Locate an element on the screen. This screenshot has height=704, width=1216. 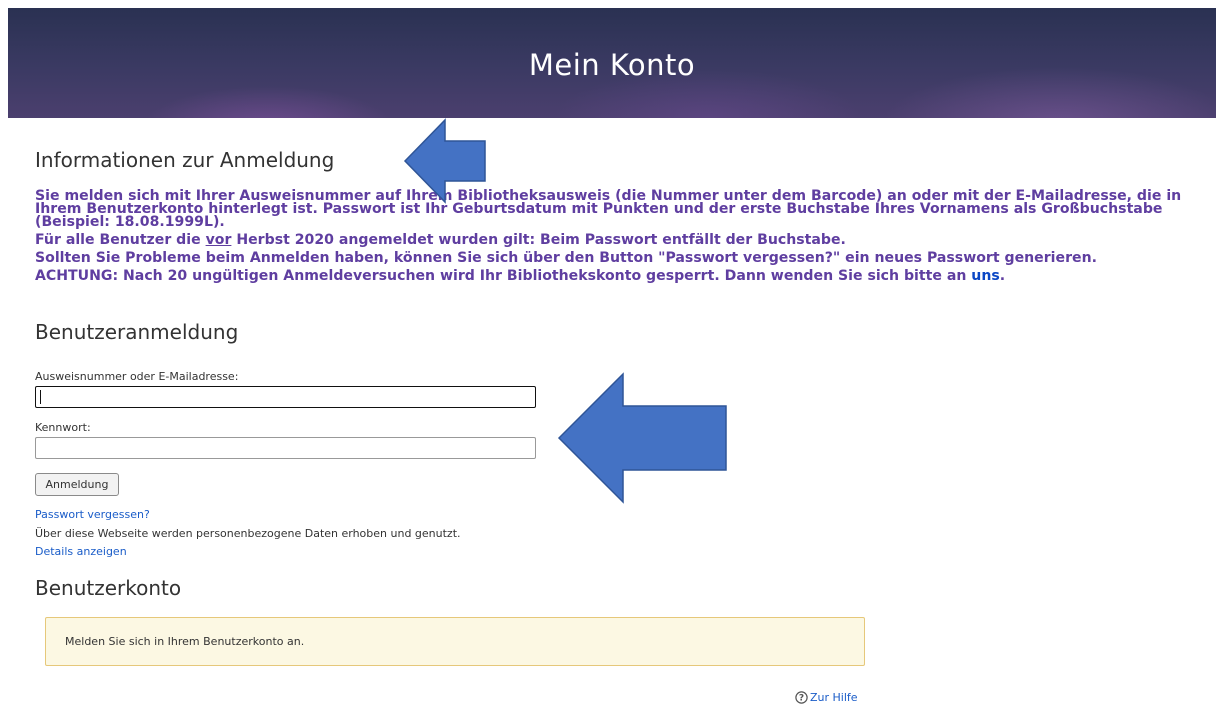
annotation-arrow-left-large-icon is located at coordinates (642, 438).